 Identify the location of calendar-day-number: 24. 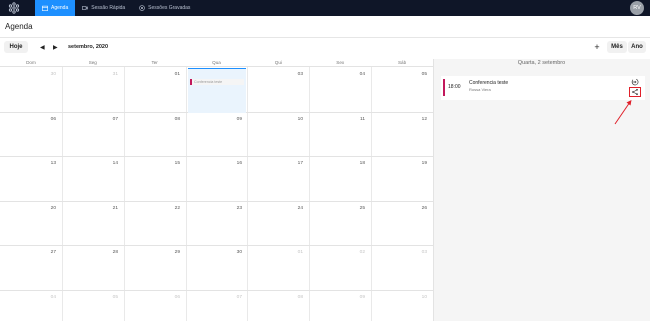
(275, 208).